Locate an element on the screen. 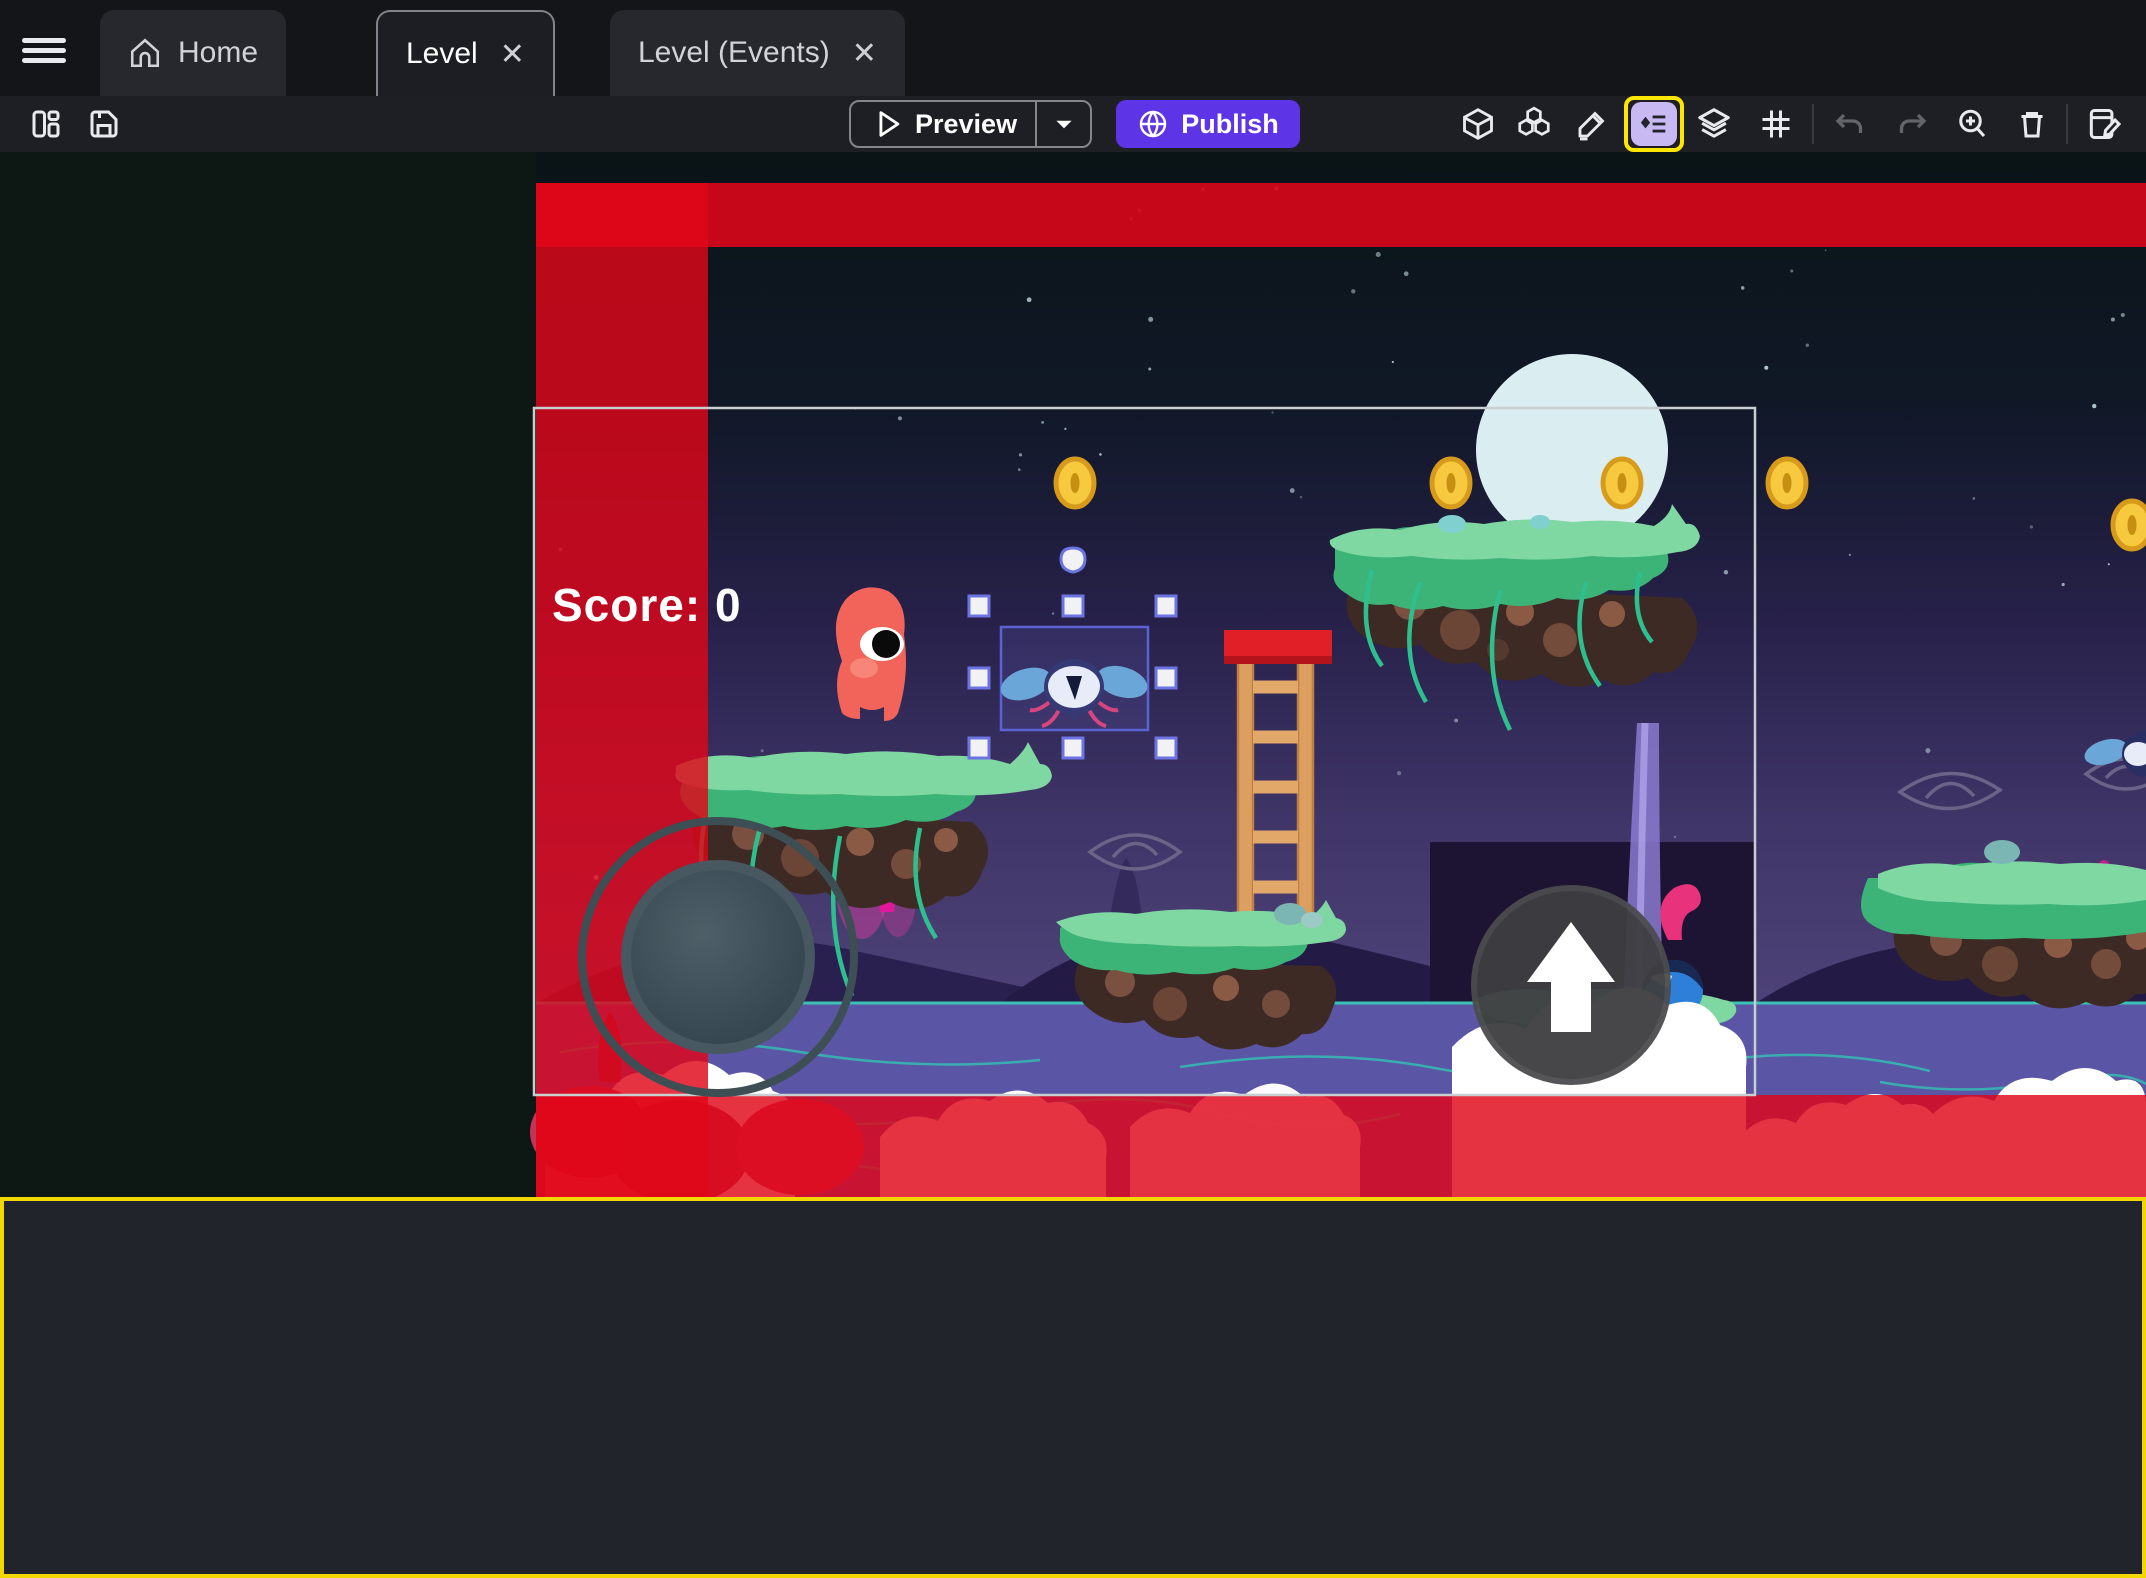 This screenshot has width=2146, height=1578. tab-level-close-icon: ✕ is located at coordinates (509, 54).